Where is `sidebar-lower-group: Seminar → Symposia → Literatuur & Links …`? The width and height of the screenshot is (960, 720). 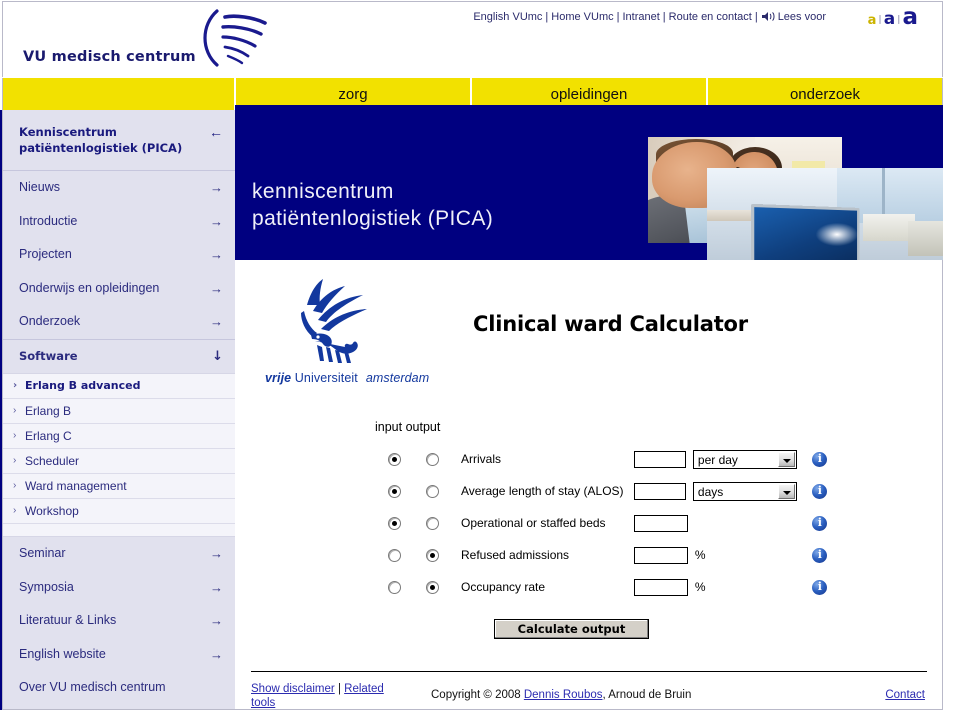
sidebar-lower-group: Seminar → Symposia → Literatuur & Links … is located at coordinates (119, 621).